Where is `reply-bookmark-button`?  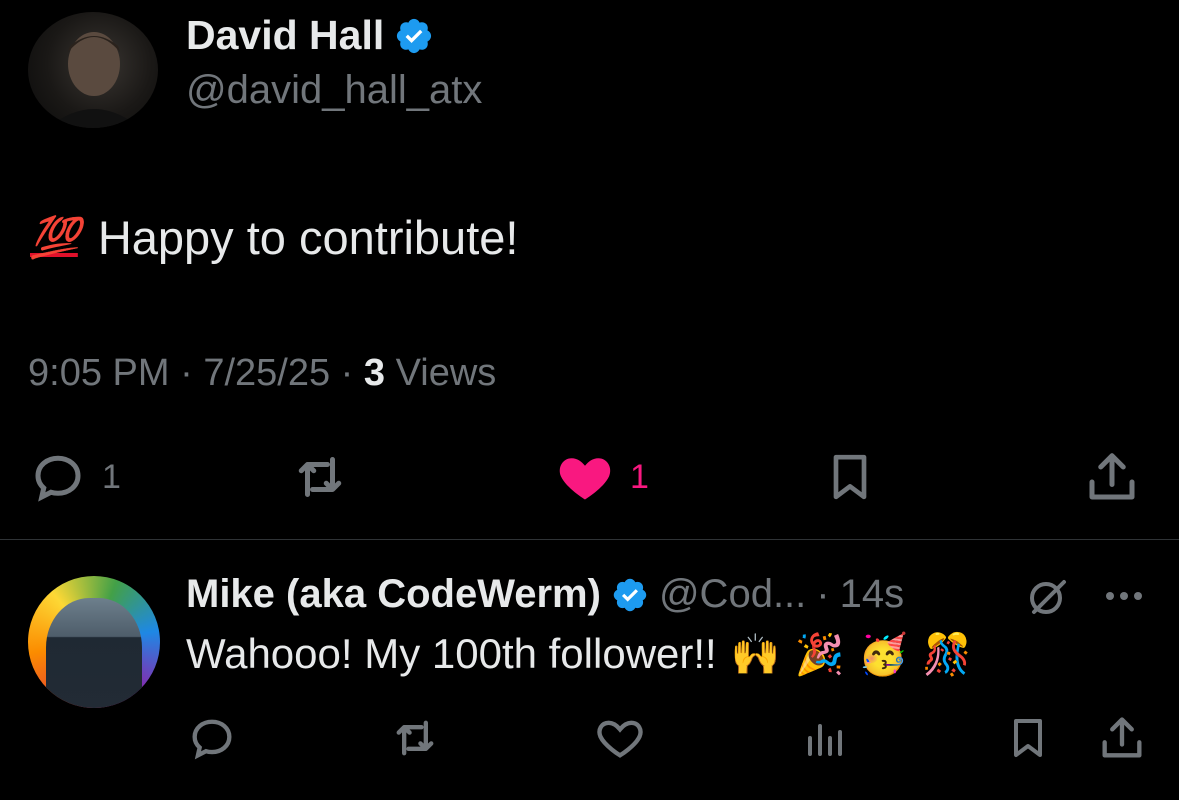 reply-bookmark-button is located at coordinates (1028, 740).